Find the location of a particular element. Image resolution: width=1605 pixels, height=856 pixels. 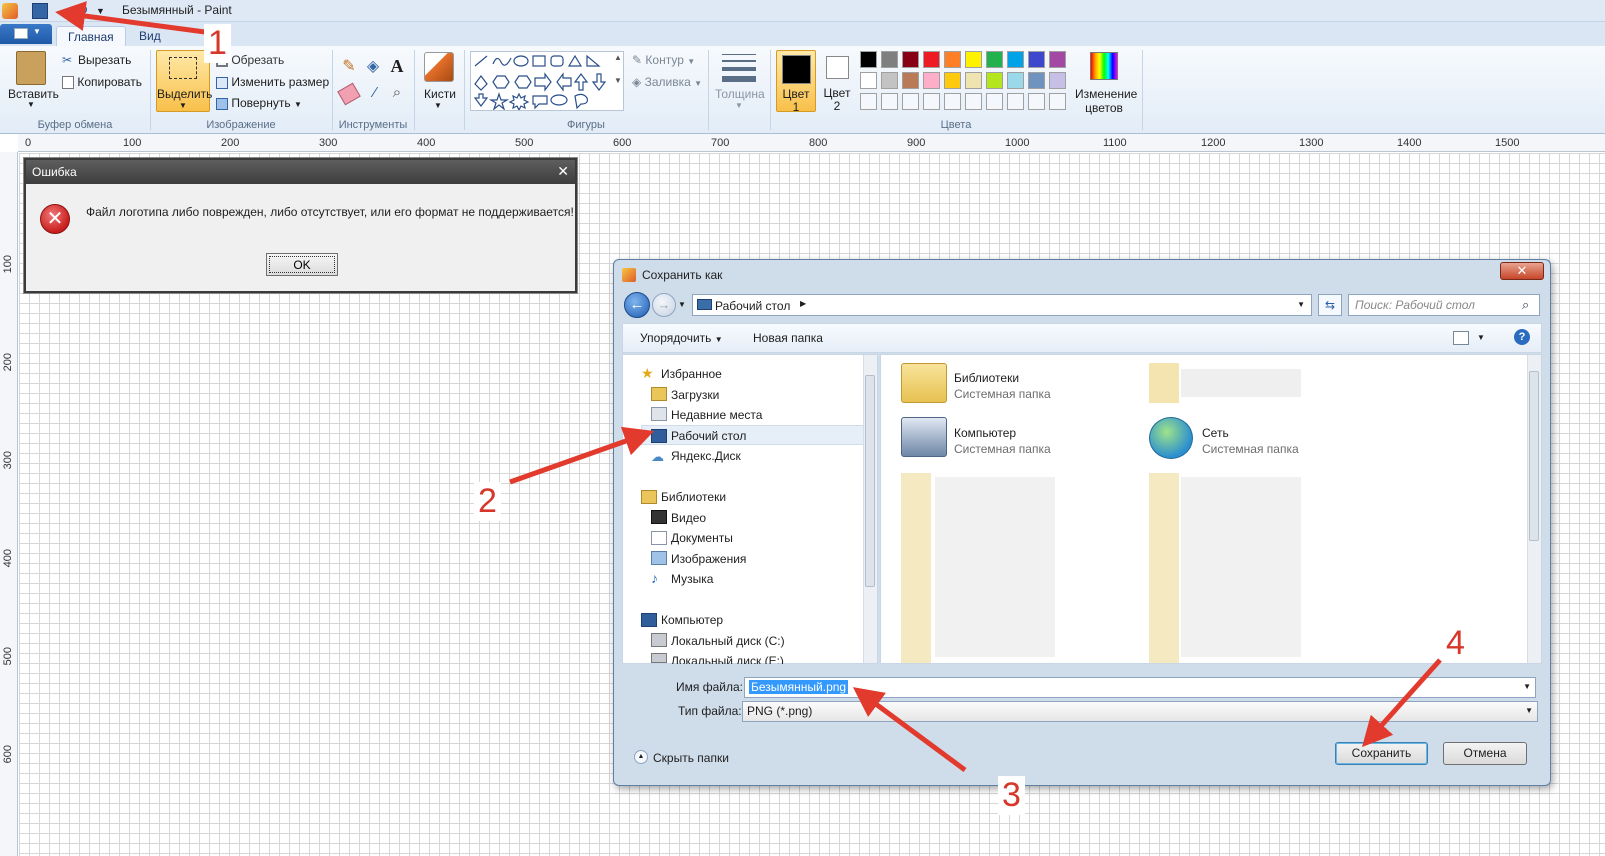

annotation-number: 3 is located at coordinates (1011, 795).